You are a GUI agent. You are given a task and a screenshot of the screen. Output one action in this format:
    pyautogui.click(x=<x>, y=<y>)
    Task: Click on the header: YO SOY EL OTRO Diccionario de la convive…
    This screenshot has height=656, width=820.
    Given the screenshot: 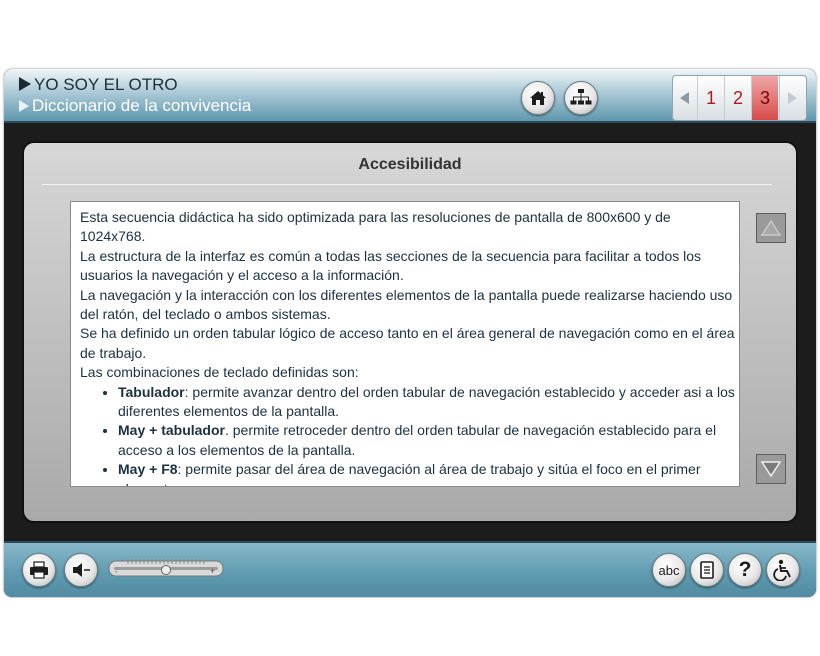 What is the action you would take?
    pyautogui.click(x=410, y=96)
    